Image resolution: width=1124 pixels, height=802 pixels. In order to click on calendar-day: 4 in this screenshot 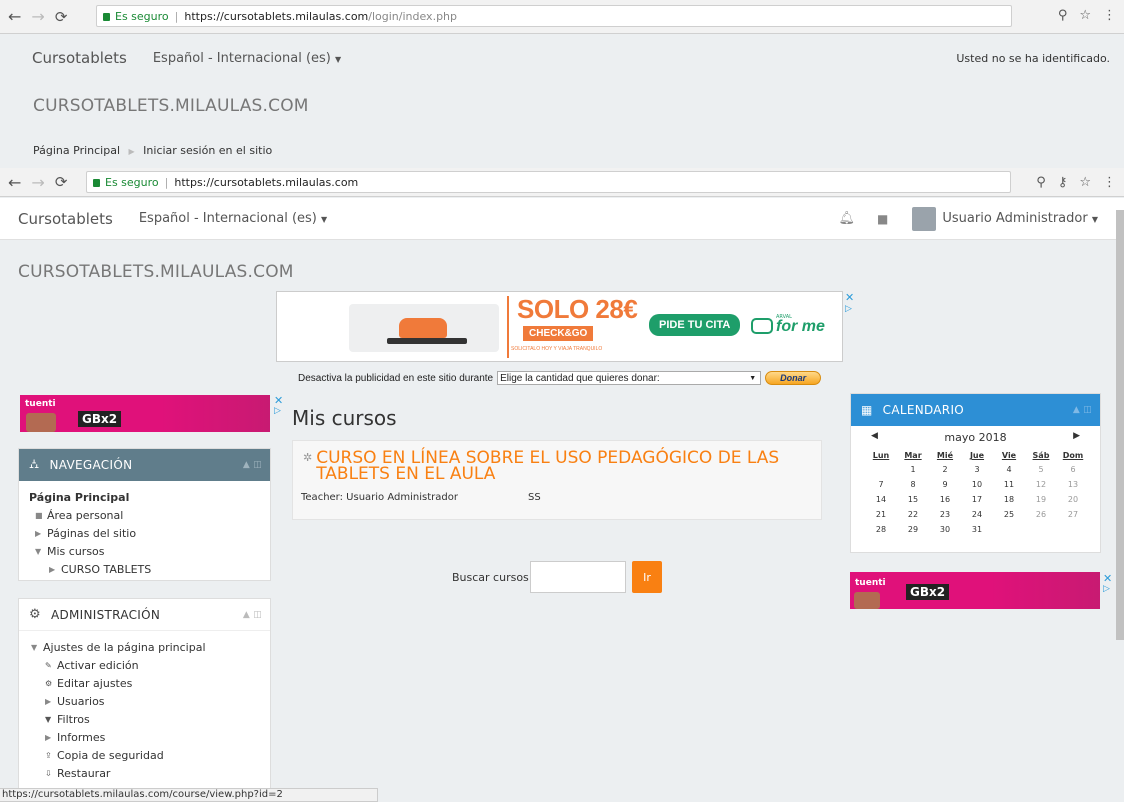, I will do `click(1009, 469)`.